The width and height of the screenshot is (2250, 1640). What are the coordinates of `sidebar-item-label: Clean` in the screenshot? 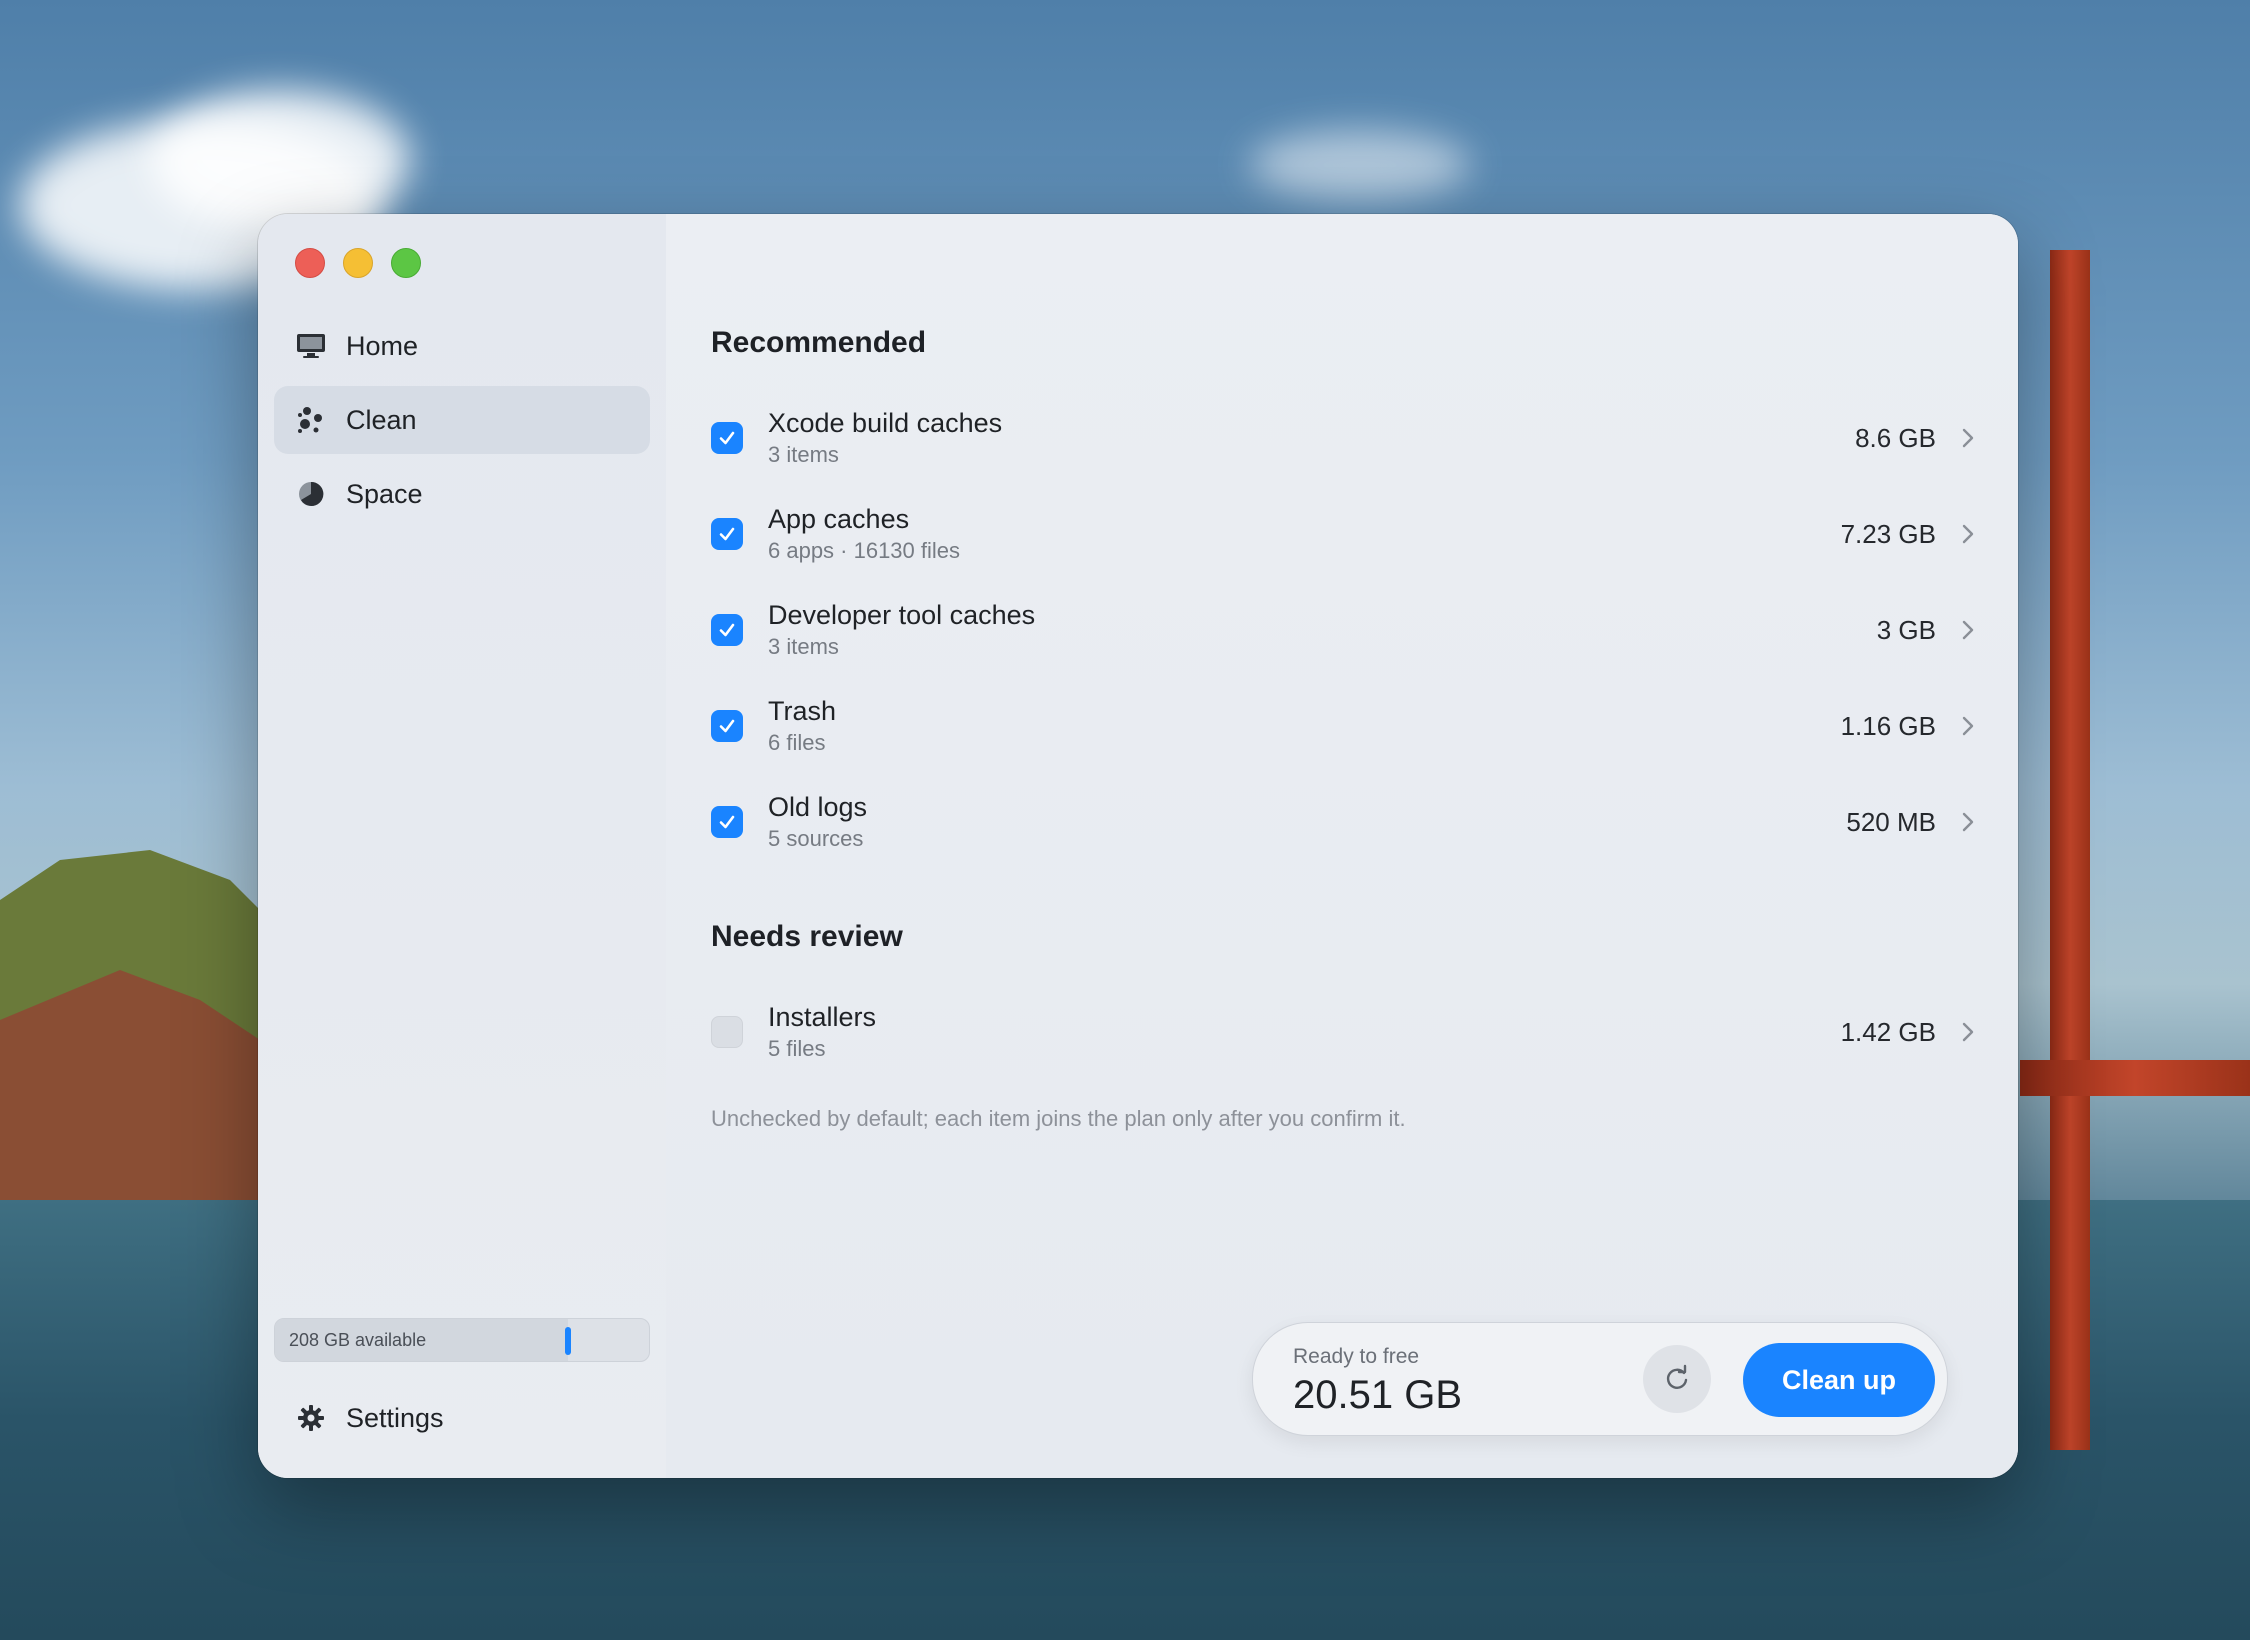 It's located at (381, 419).